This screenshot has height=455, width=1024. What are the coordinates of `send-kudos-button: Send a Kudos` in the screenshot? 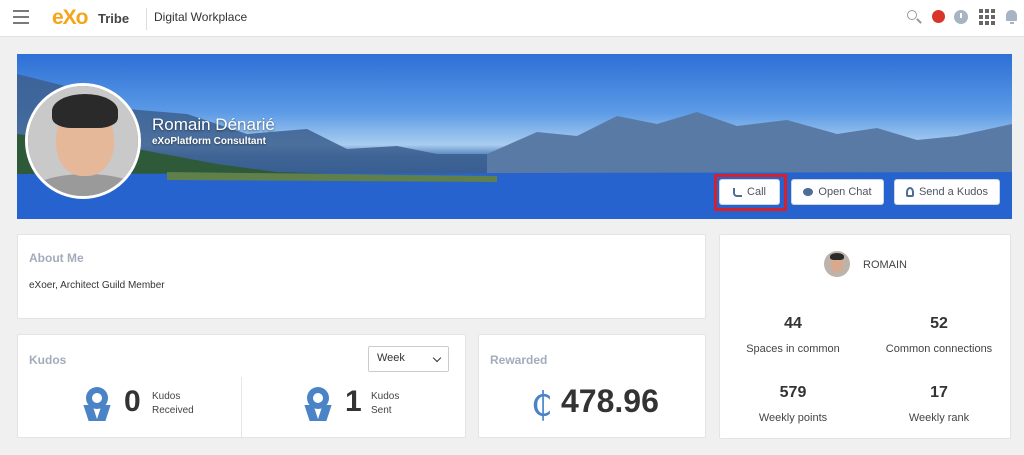 It's located at (947, 192).